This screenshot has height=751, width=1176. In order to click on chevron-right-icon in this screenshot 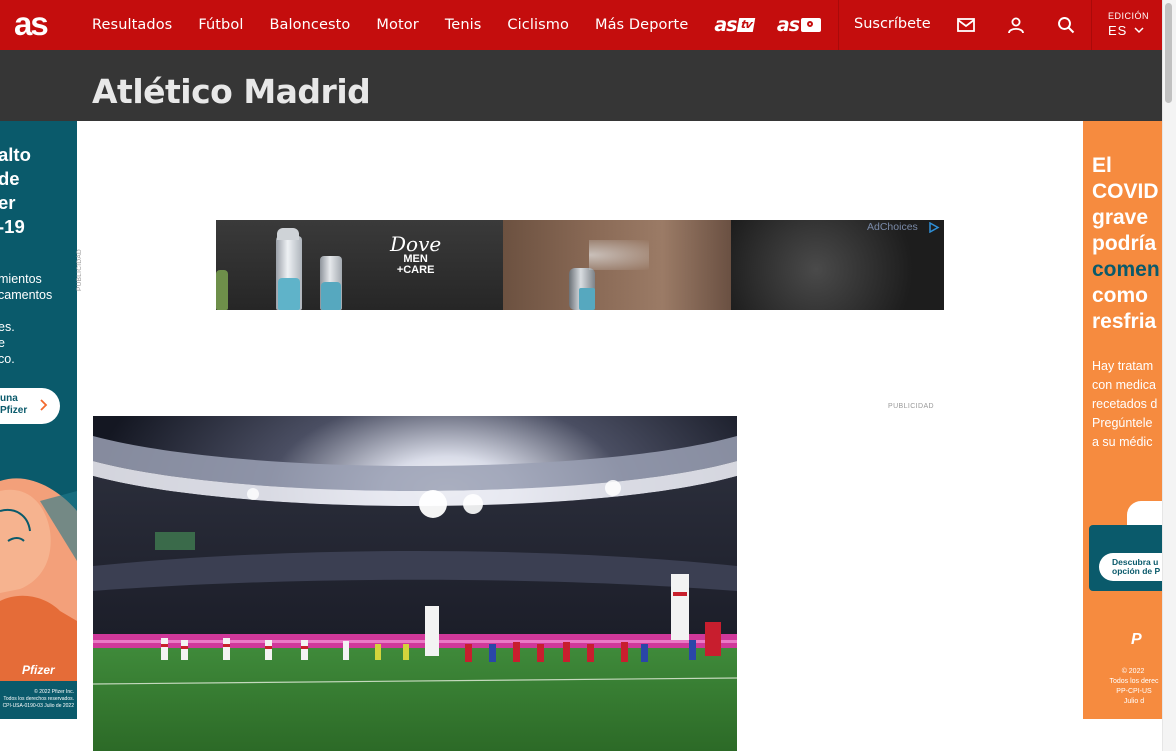, I will do `click(44, 405)`.